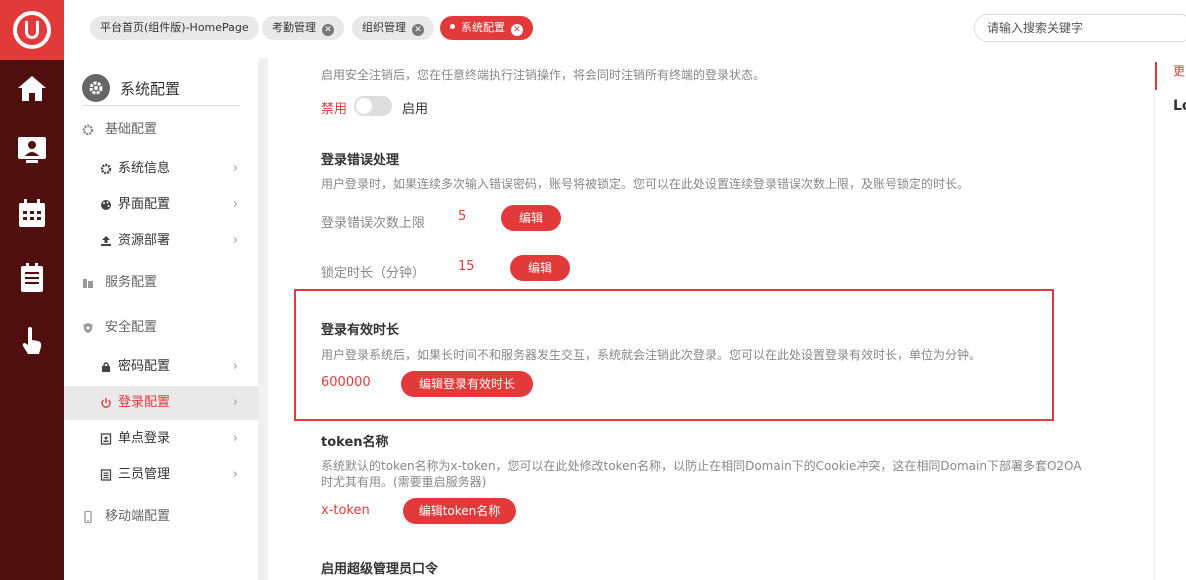  I want to click on sidebar-item-sso: 单点登录 ›, so click(161, 439).